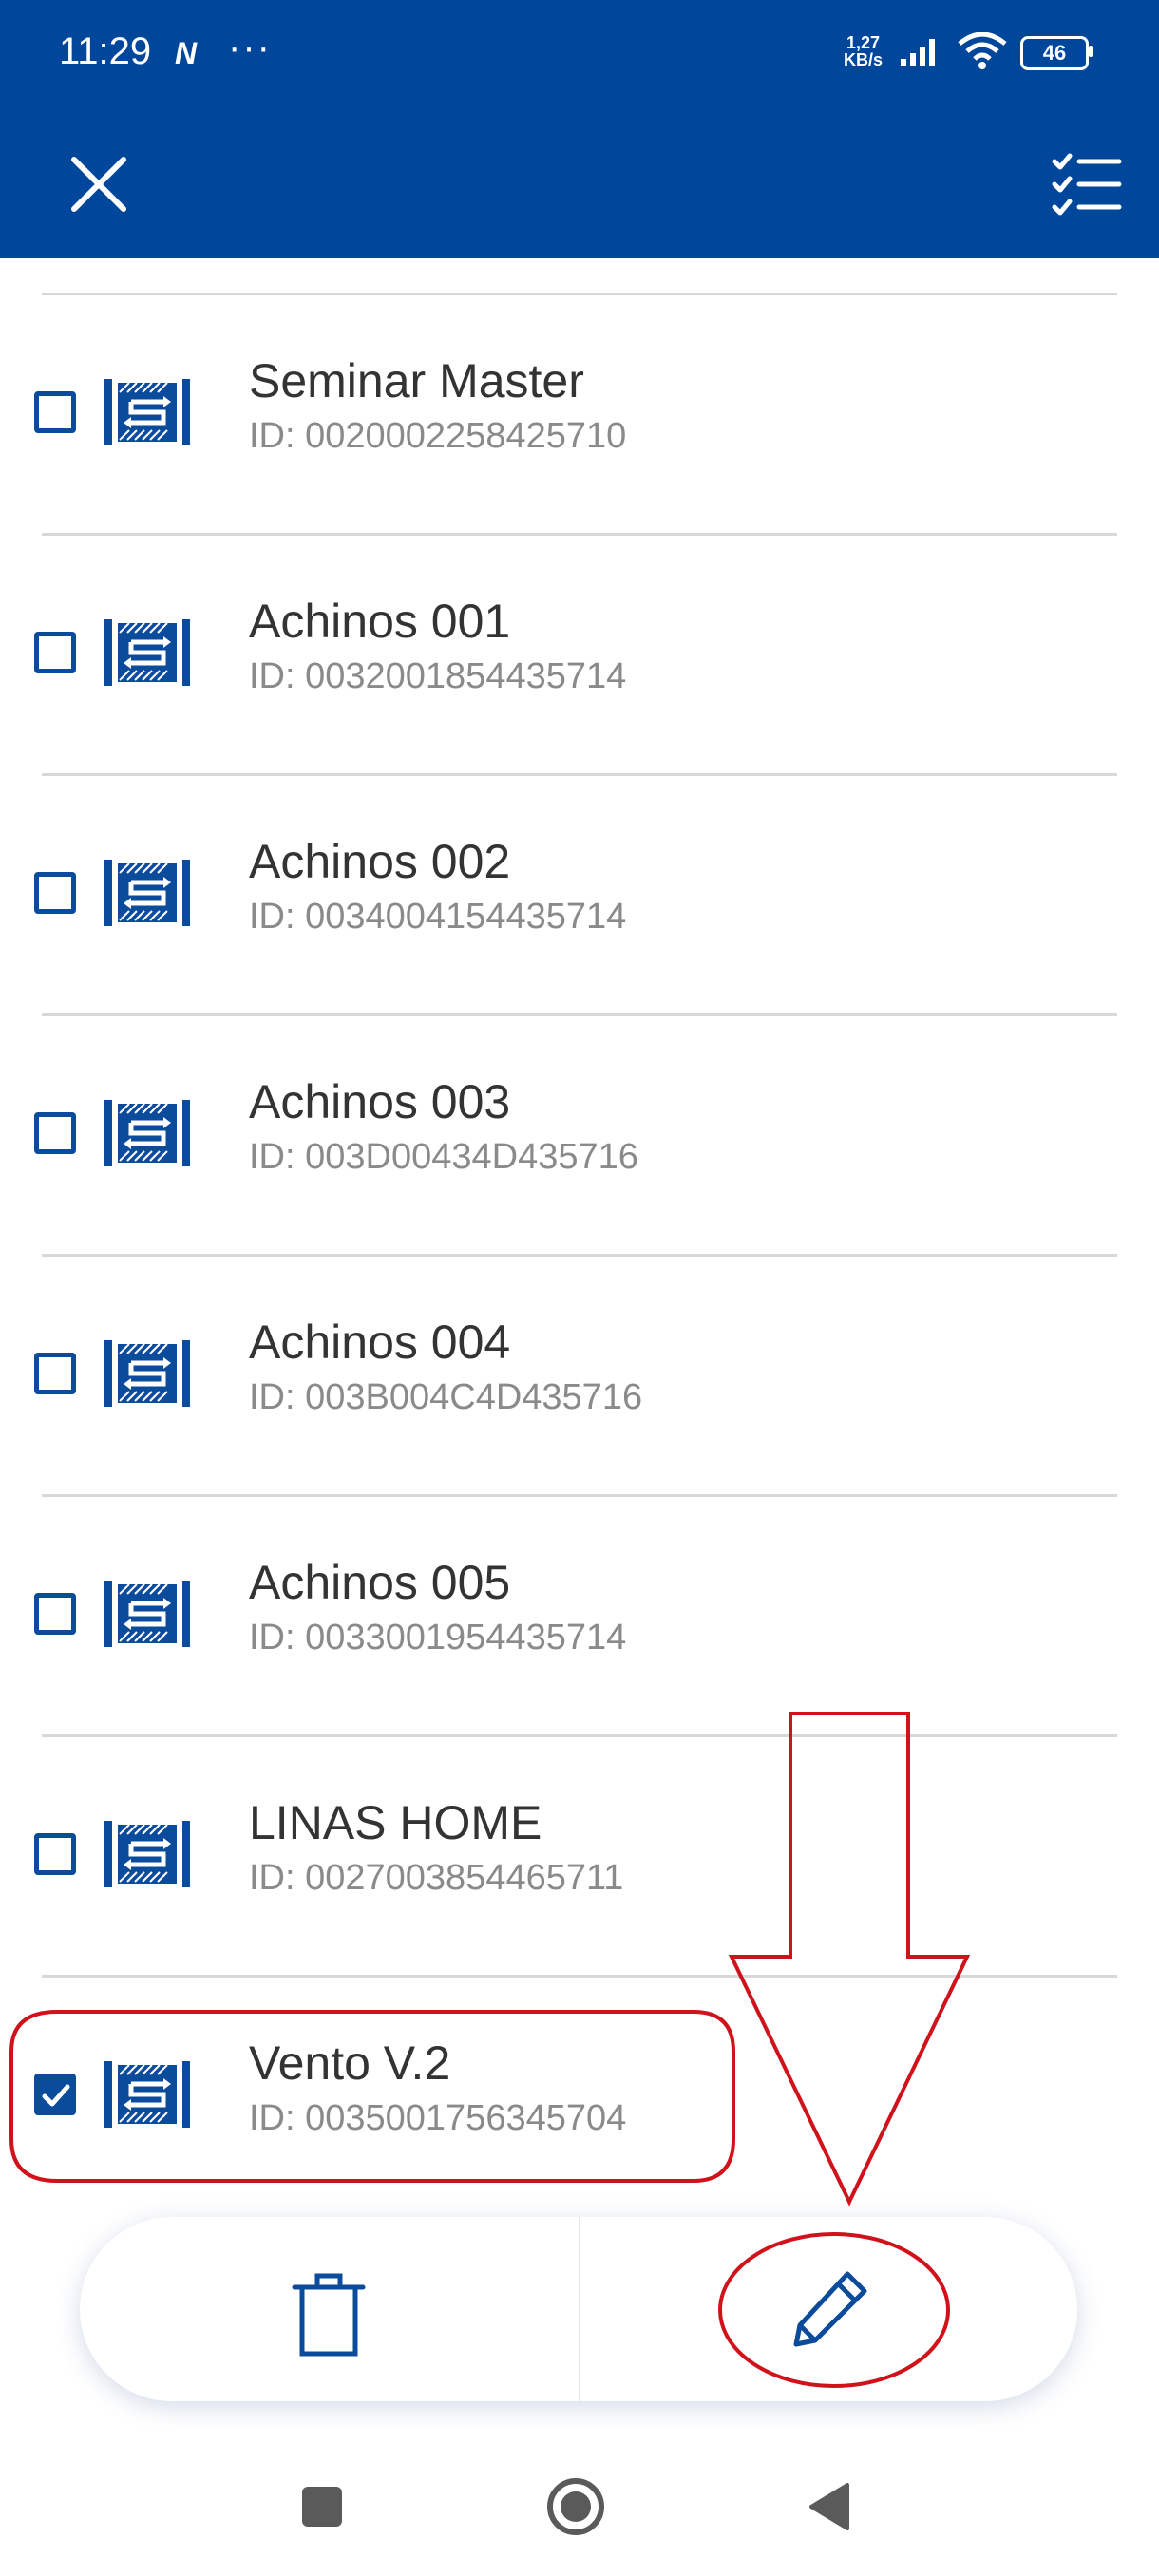 This screenshot has height=2576, width=1159. What do you see at coordinates (579, 412) in the screenshot?
I see `device-row: Seminar Master ID: 0020002258425710` at bounding box center [579, 412].